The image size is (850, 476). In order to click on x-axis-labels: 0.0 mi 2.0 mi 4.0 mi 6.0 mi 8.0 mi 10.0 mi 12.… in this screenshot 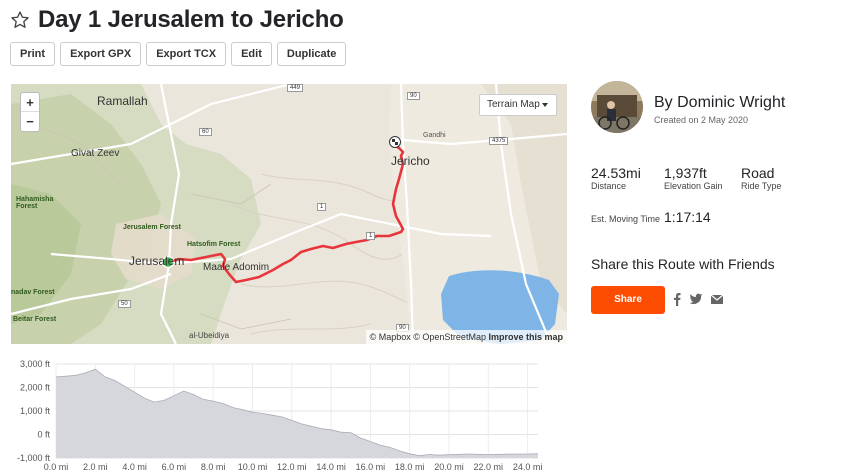, I will do `click(293, 467)`.